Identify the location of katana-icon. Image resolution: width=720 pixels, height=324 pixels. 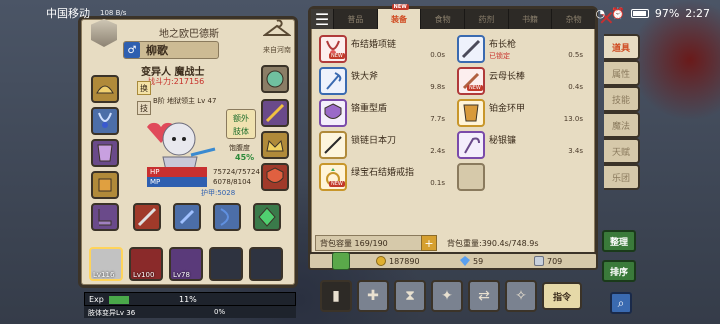
(333, 145).